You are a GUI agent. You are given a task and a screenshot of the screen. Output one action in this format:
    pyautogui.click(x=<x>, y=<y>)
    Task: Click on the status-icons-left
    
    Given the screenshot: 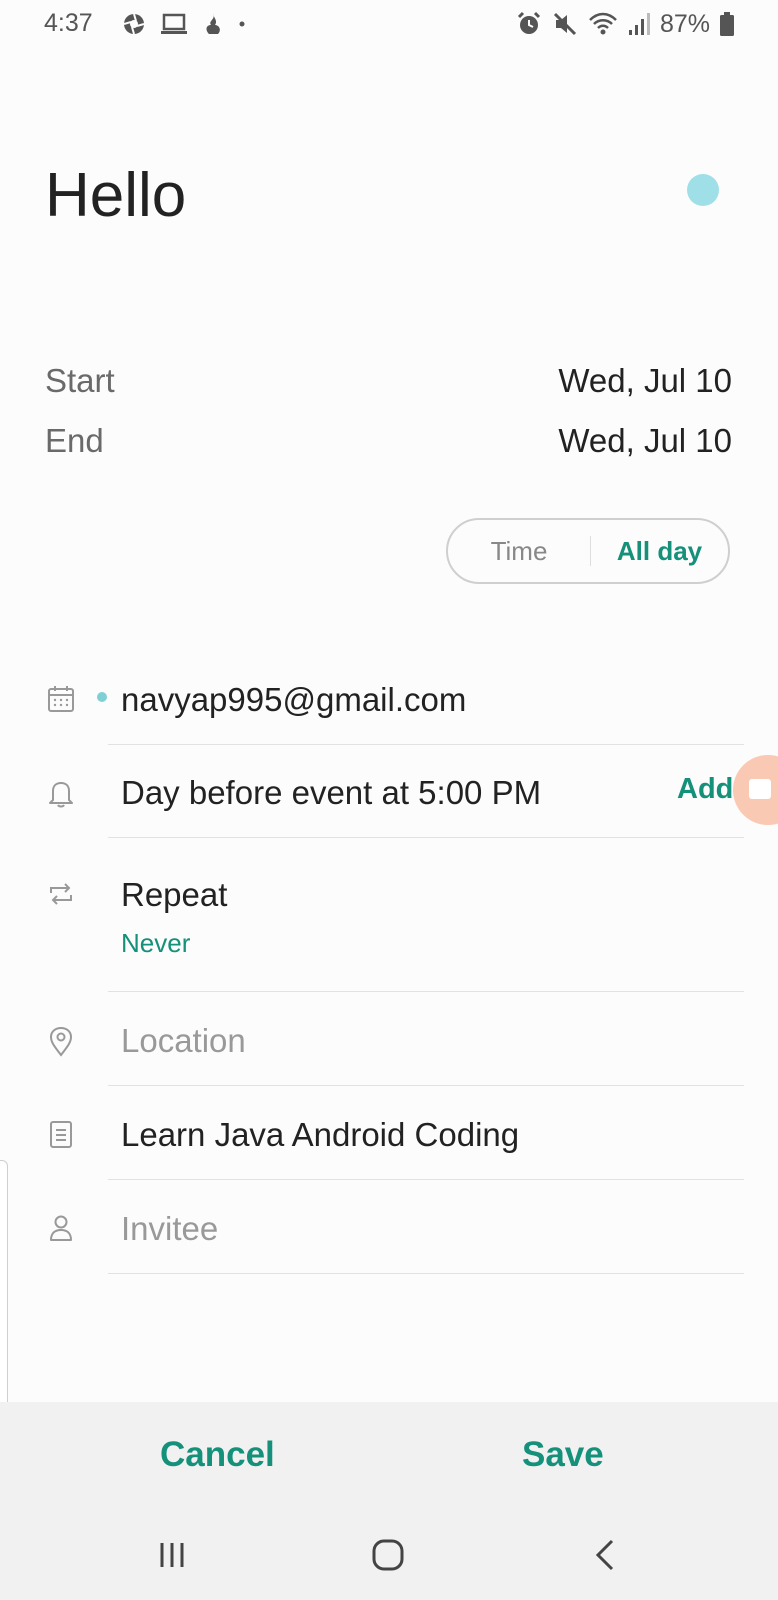 What is the action you would take?
    pyautogui.click(x=184, y=24)
    